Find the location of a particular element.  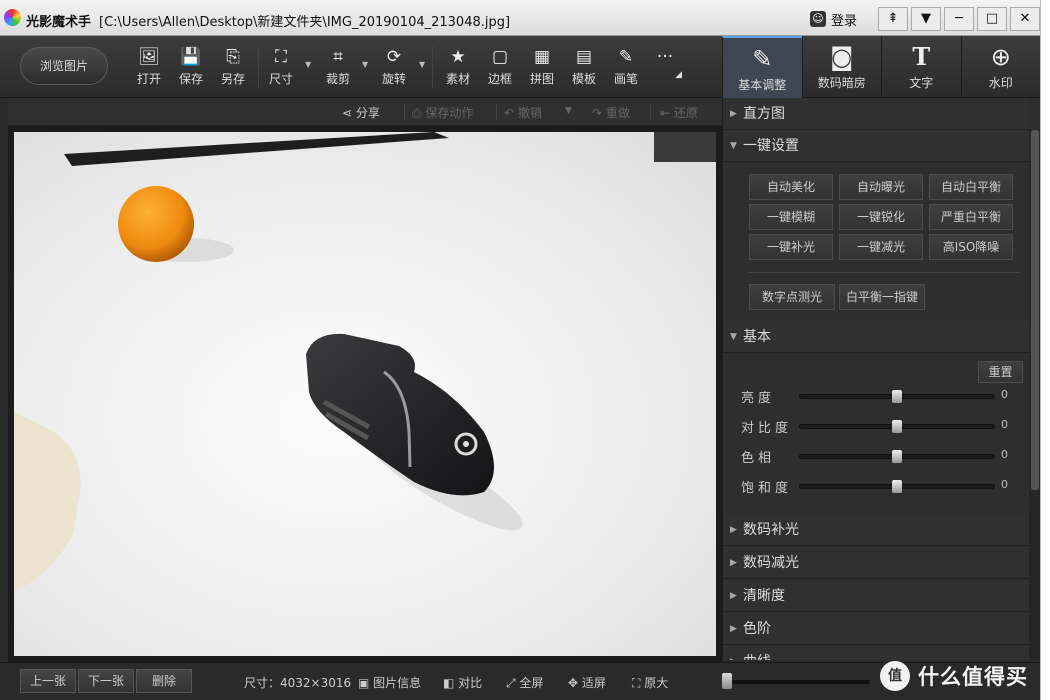

share-label: 分享 is located at coordinates (367, 113).